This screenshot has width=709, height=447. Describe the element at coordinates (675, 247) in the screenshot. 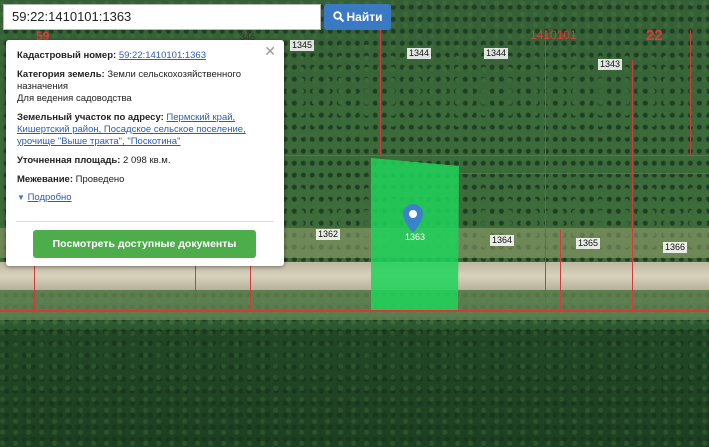

I see `parcel-label: 1366` at that location.